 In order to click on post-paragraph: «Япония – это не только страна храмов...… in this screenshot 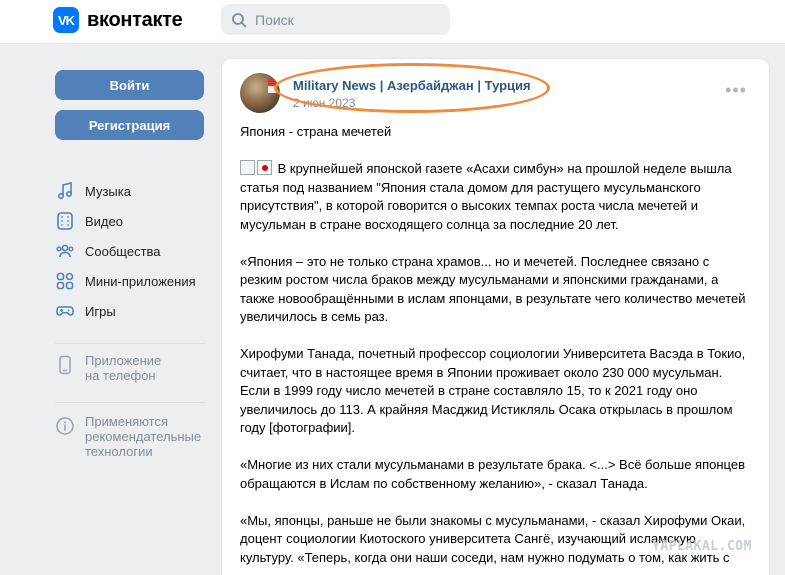, I will do `click(493, 289)`.